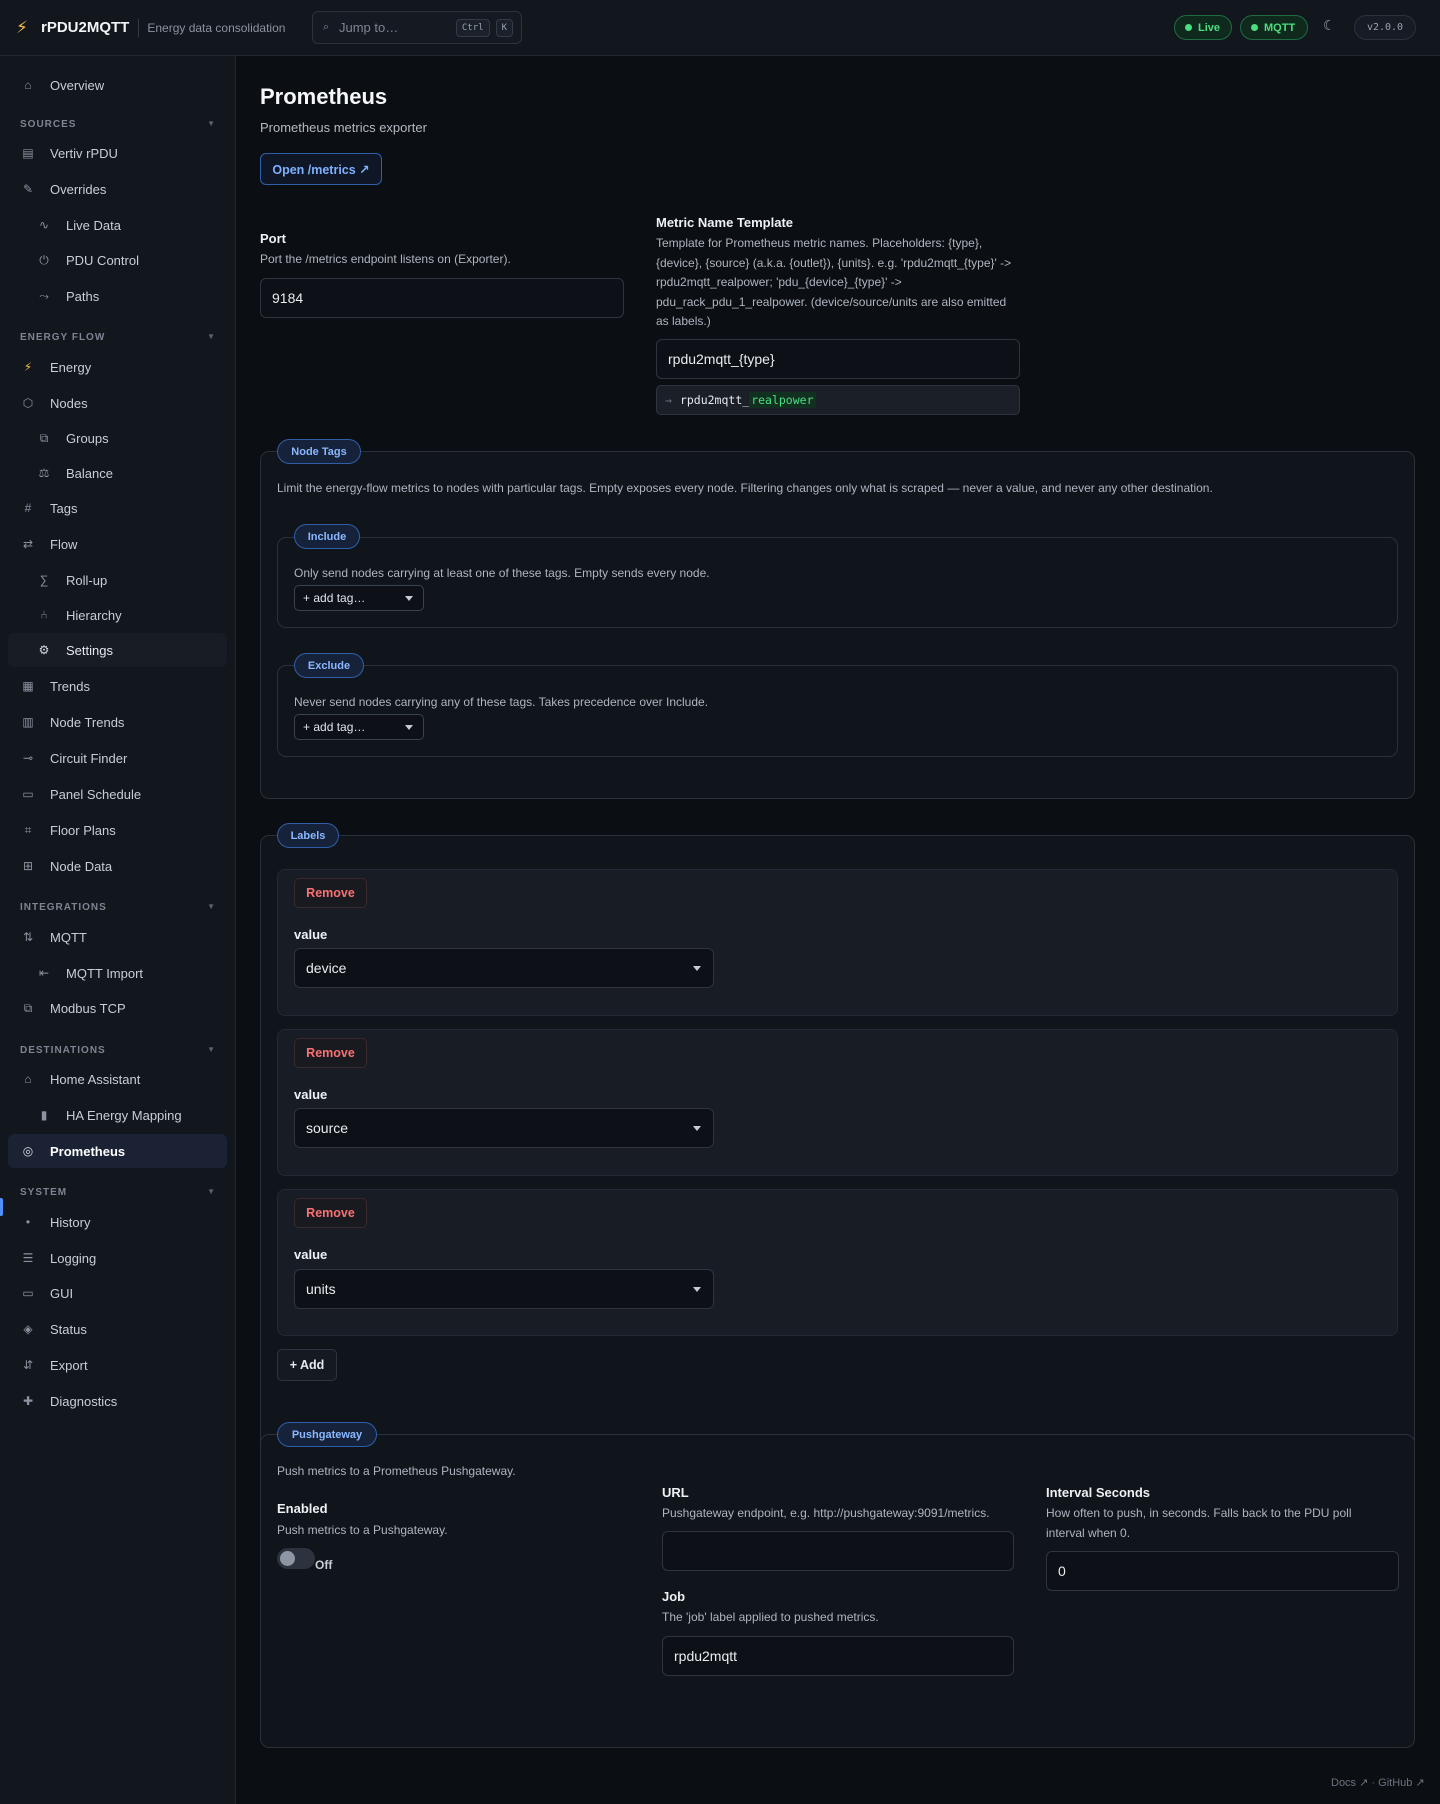  What do you see at coordinates (118, 337) in the screenshot?
I see `section-energy-flow: ENERGY FLOW ▼` at bounding box center [118, 337].